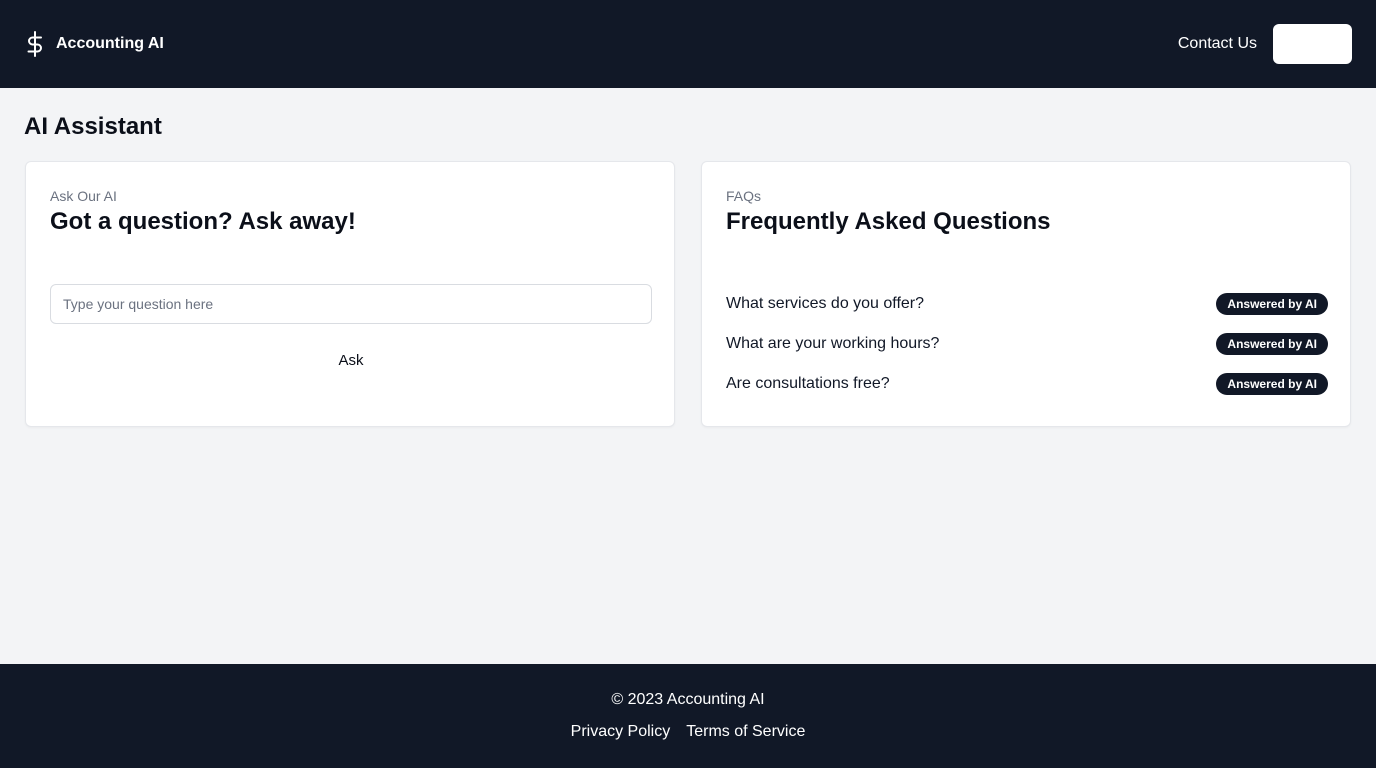  Describe the element at coordinates (203, 221) in the screenshot. I see `ask-card-title: Got a question? Ask away!` at that location.